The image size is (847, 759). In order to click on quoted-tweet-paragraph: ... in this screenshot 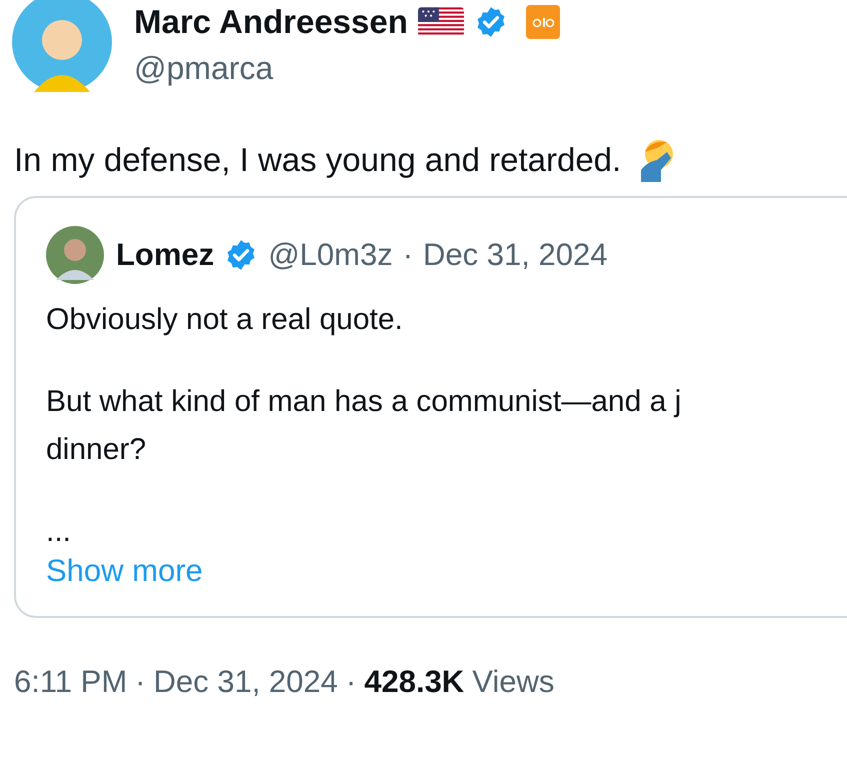, I will do `click(59, 532)`.